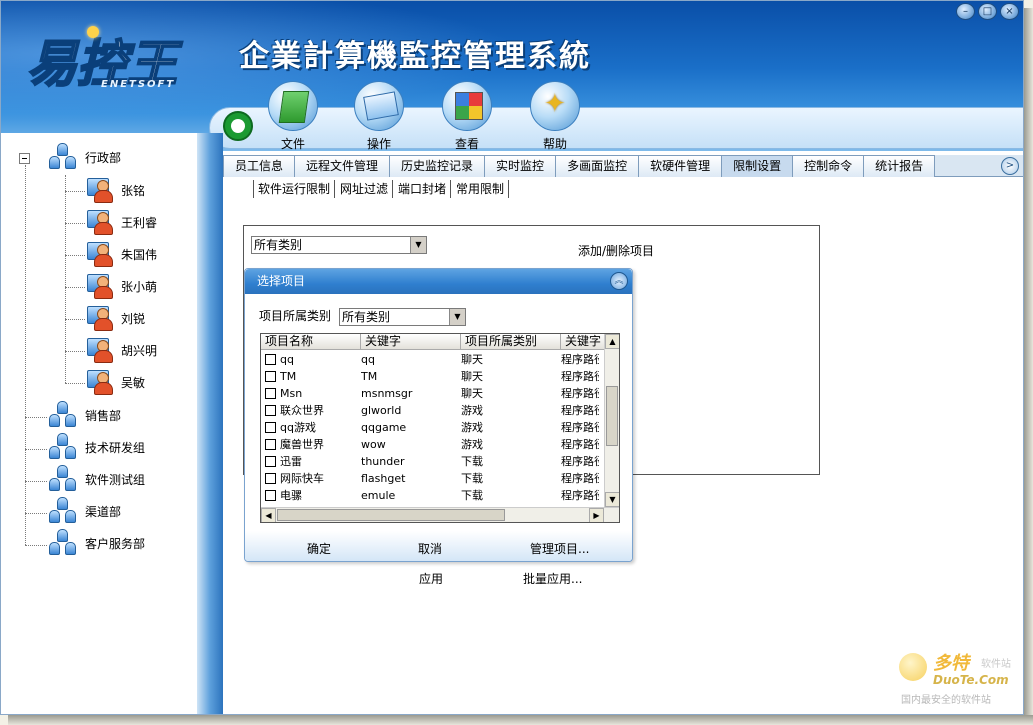 This screenshot has width=1033, height=725. Describe the element at coordinates (302, 444) in the screenshot. I see `cell-name: 魔兽世界` at that location.